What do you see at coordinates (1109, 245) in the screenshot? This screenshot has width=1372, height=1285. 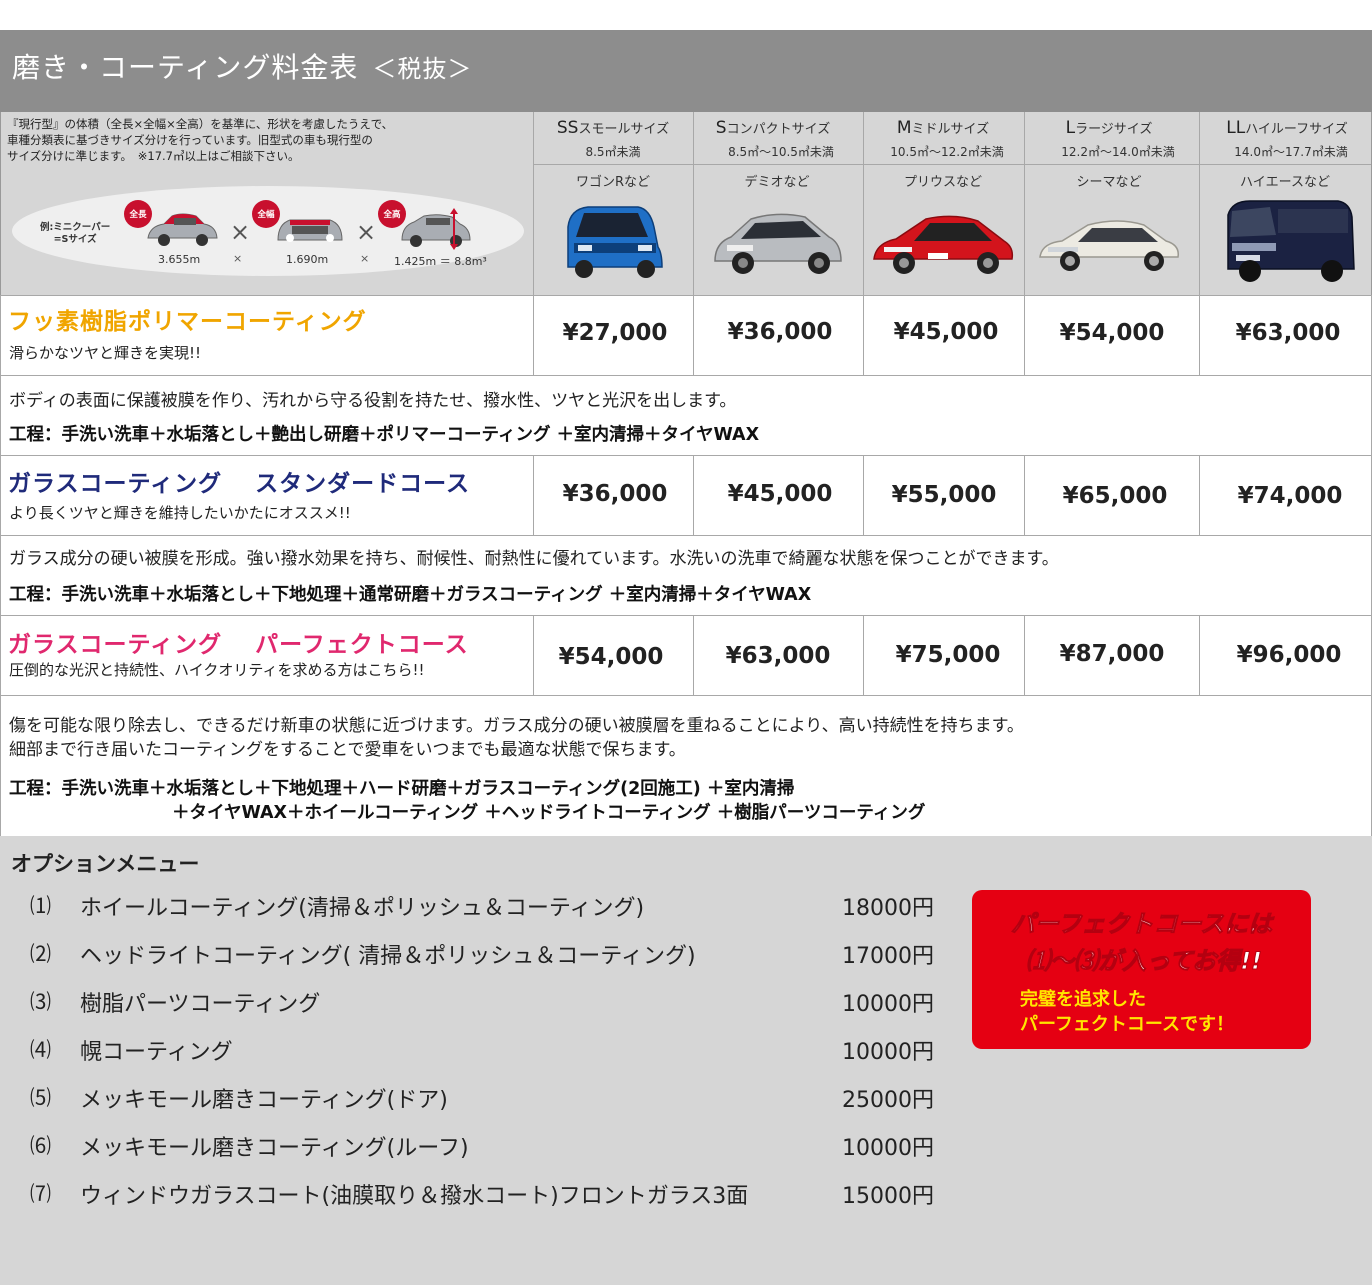 I see `sedan-car-icon` at bounding box center [1109, 245].